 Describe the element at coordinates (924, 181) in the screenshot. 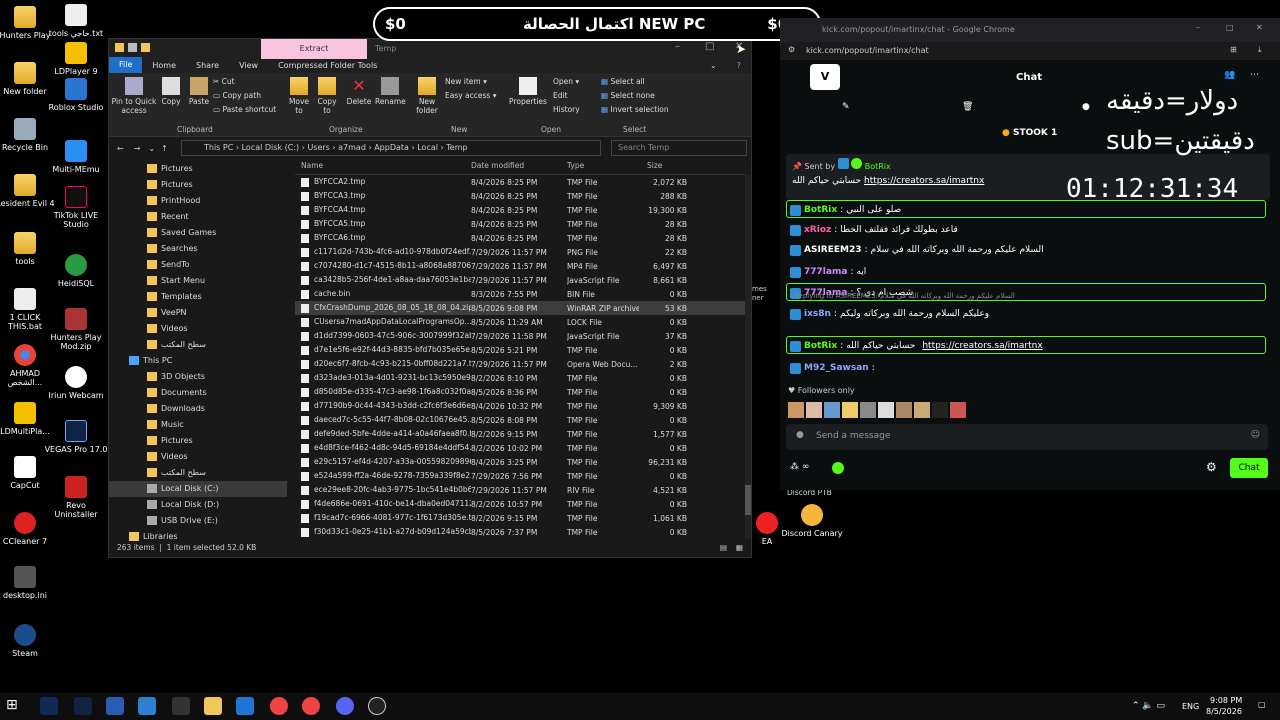

I see `pinned-link: https://creators.sa/imartnx` at that location.